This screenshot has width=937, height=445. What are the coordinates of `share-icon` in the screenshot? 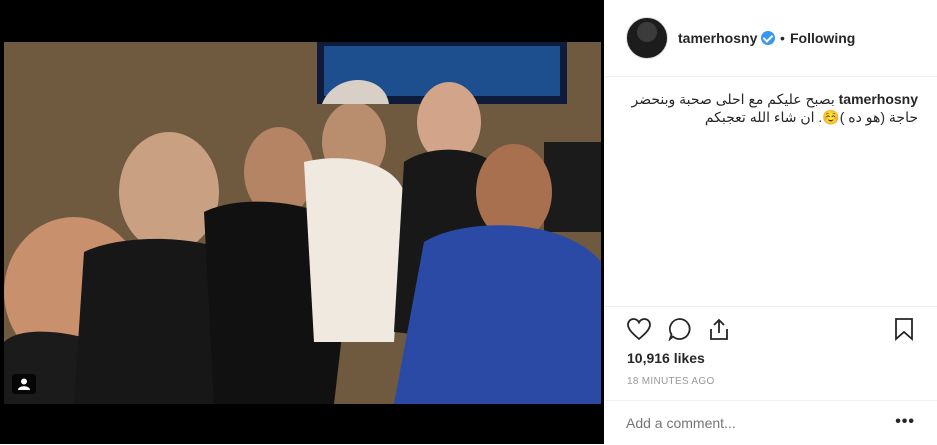 It's located at (719, 329).